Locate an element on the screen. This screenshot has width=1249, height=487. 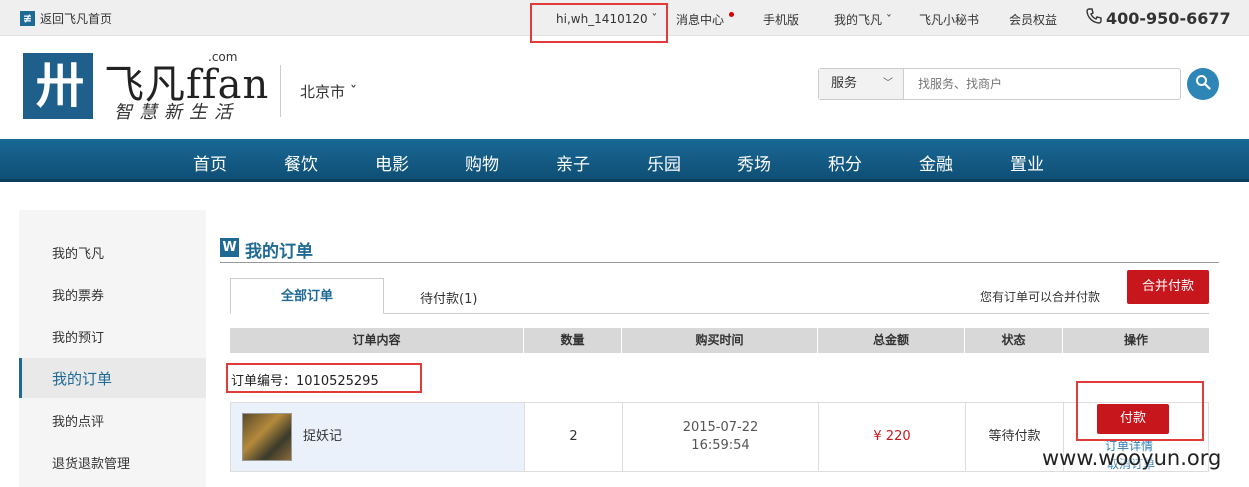
sidebar-item-tickets: 我的票券 is located at coordinates (112, 294).